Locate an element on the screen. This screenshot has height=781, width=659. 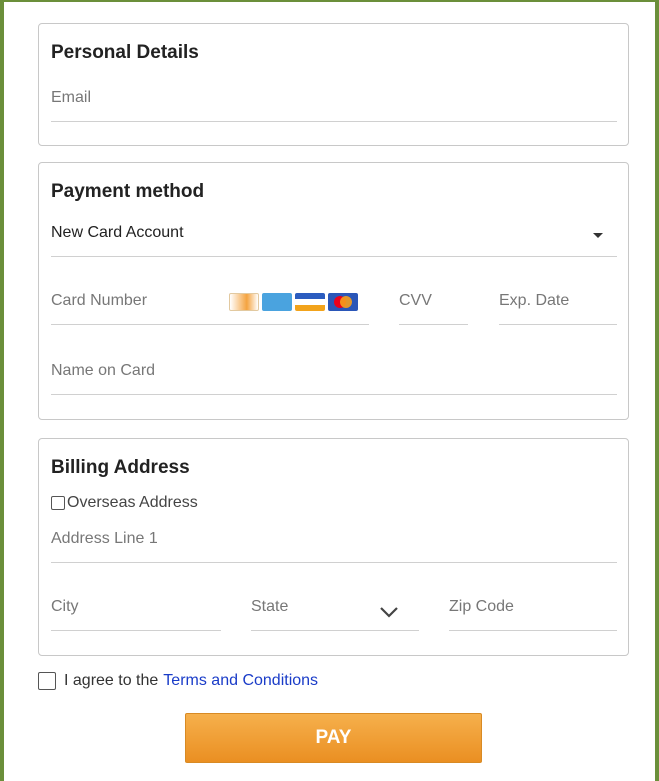
email-field: Email is located at coordinates (334, 104).